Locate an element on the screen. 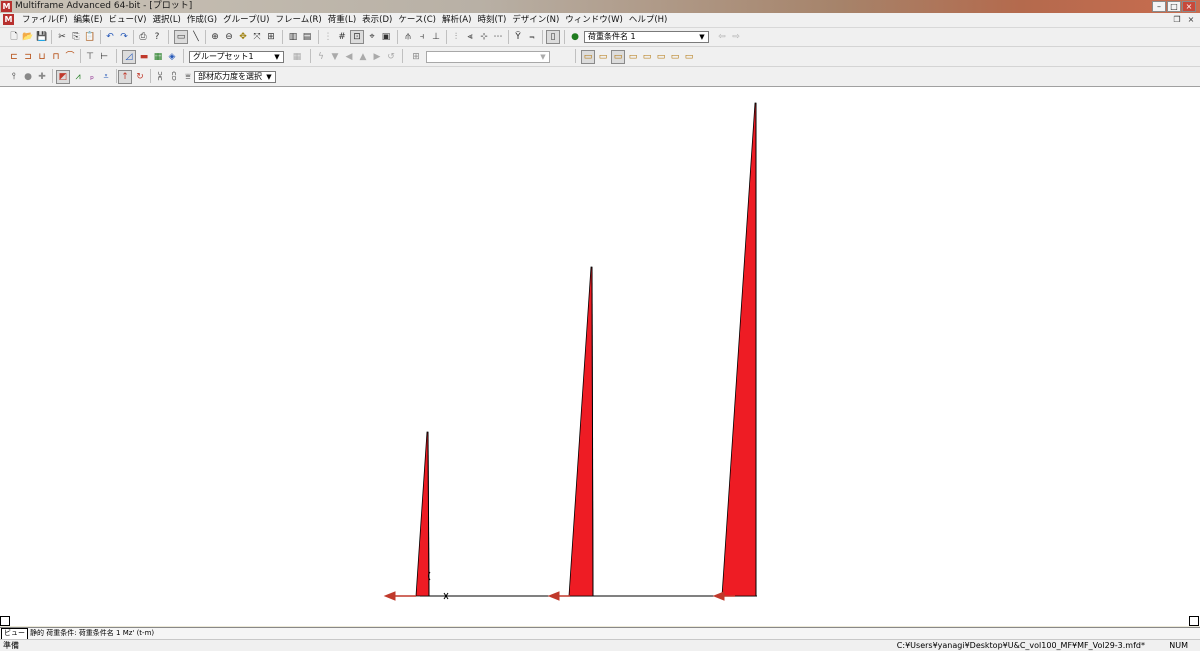 This screenshot has height=651, width=1200. menu-load: 荷重(L) is located at coordinates (342, 20).